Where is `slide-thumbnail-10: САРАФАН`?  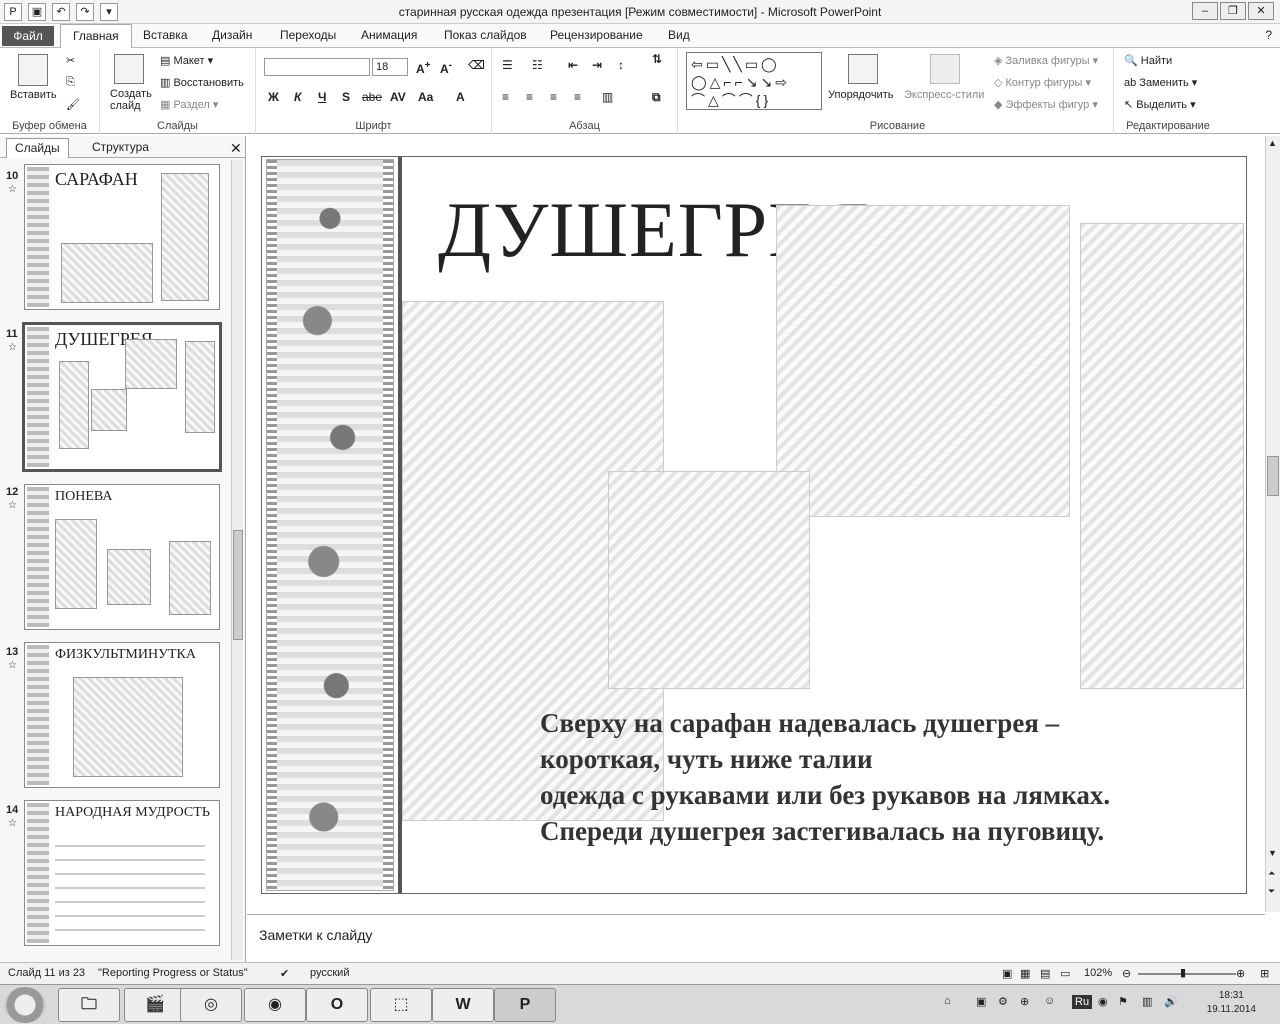
slide-thumbnail-10: САРАФАН is located at coordinates (122, 237).